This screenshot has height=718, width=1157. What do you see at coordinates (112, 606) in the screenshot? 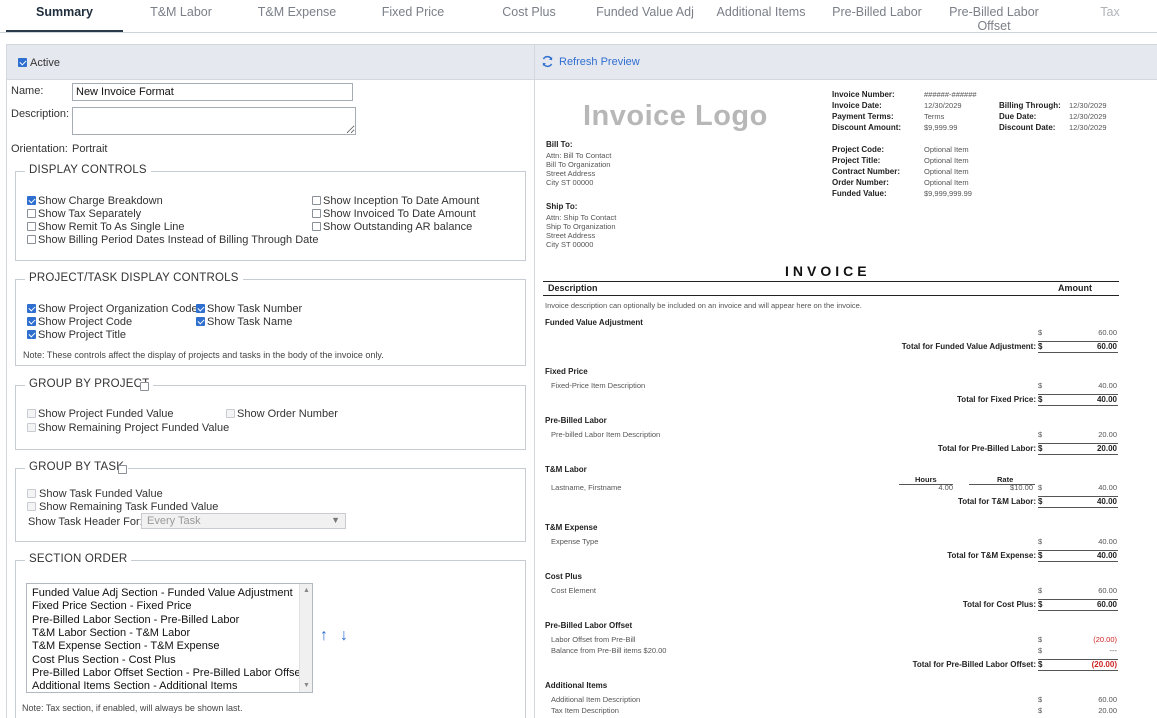
I see `list-item: Fixed Price Section - Fixed Price` at bounding box center [112, 606].